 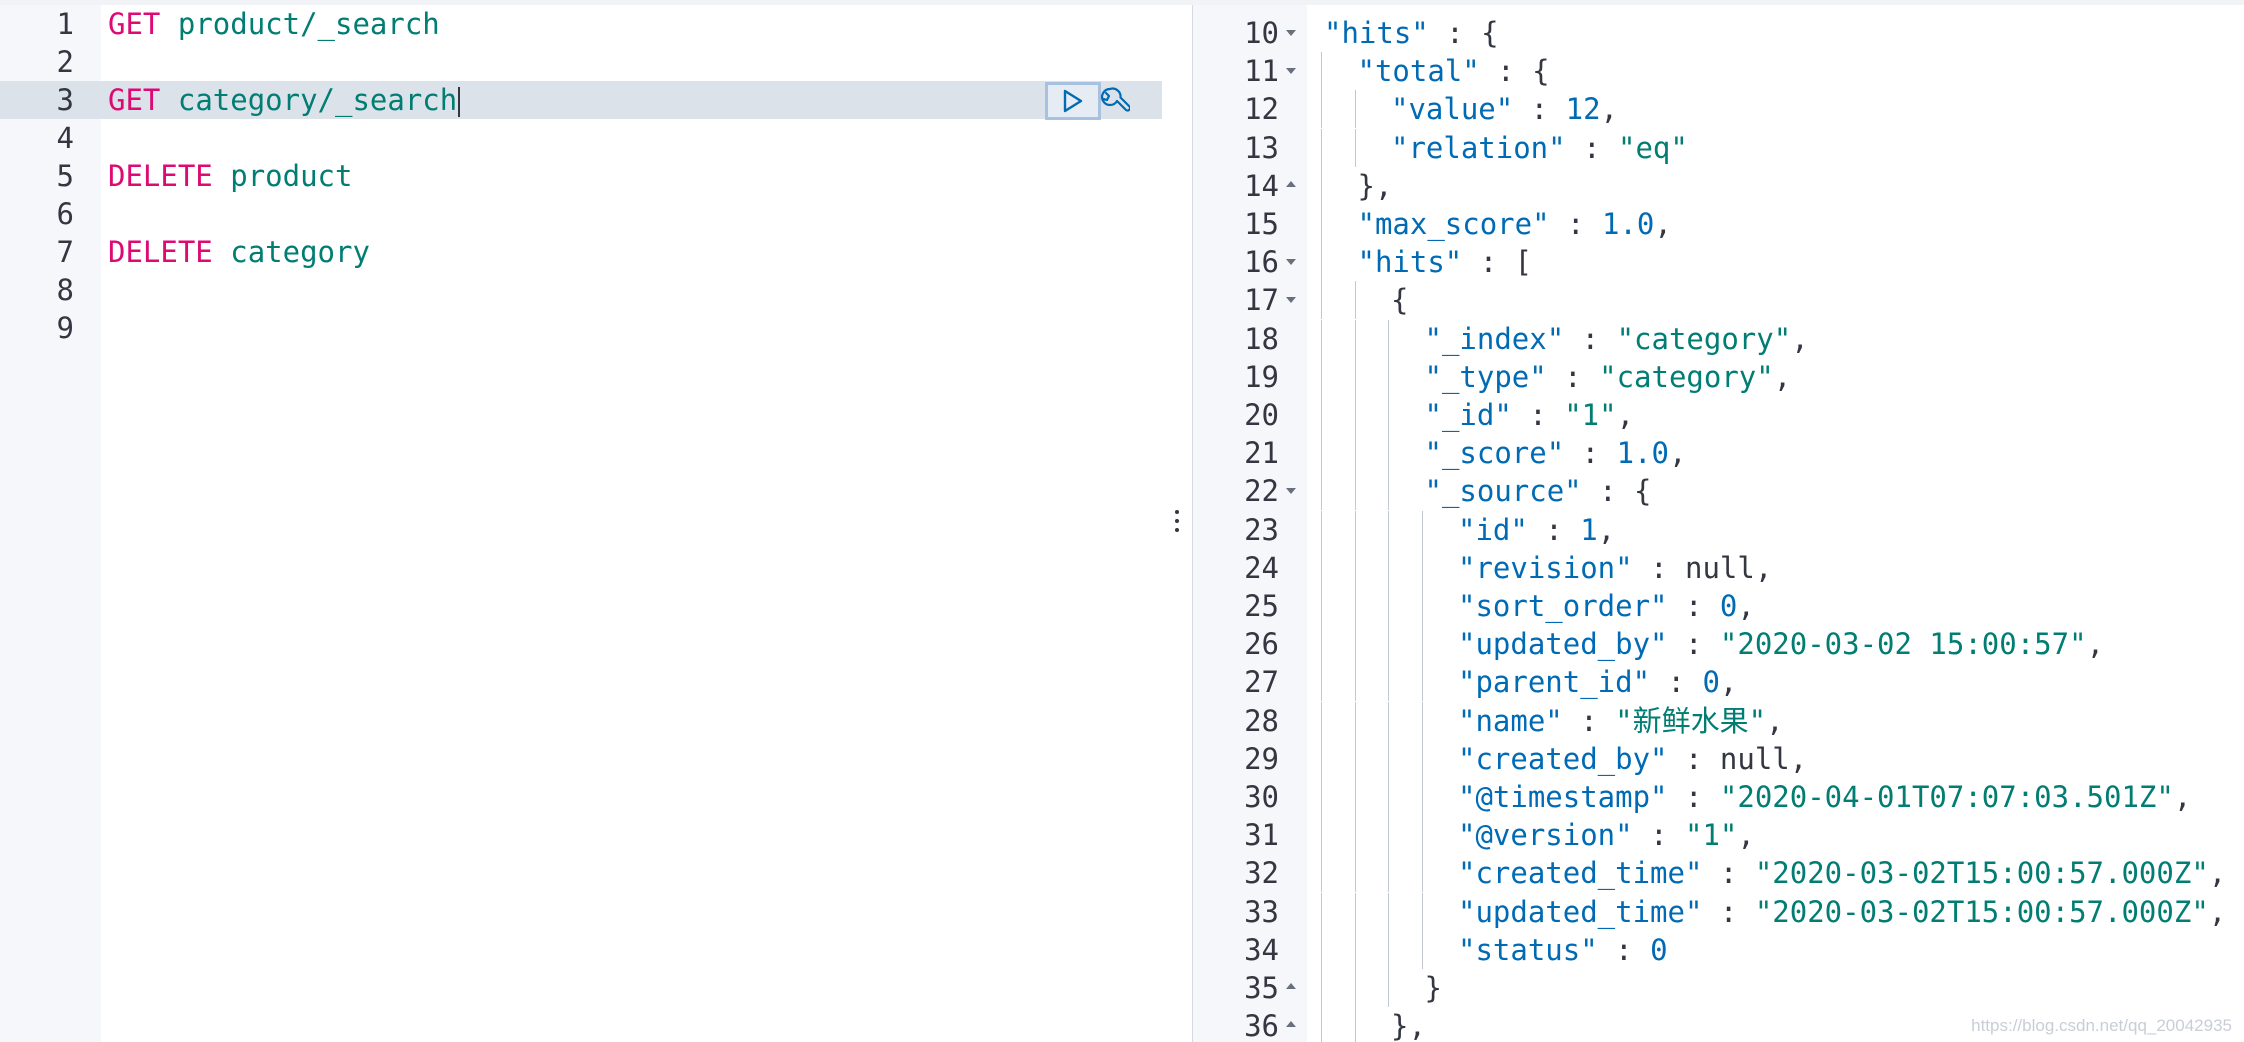 I want to click on output-line: 26 "updated_by" : "2020-03-02 15:00:57",, so click(x=1718, y=644).